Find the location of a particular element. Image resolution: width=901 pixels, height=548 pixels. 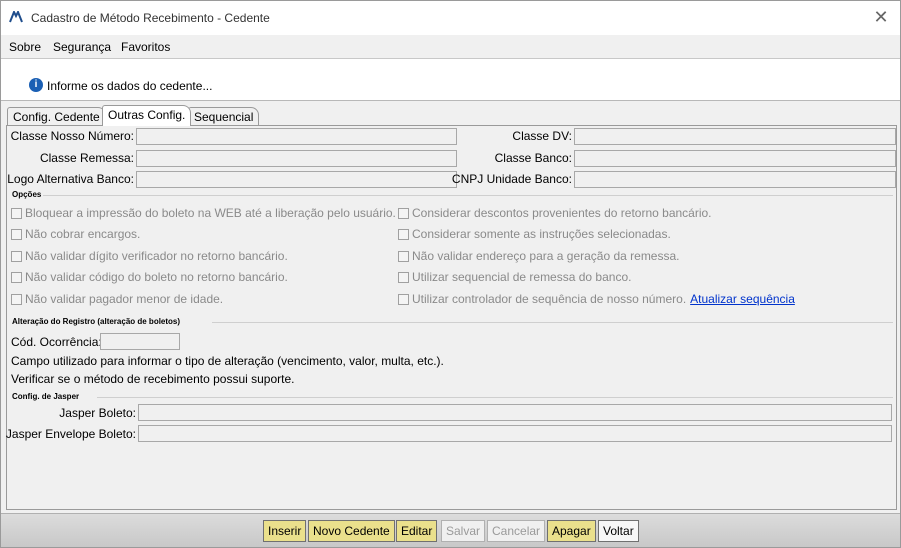

classe-nosso-numero-input is located at coordinates (296, 136).